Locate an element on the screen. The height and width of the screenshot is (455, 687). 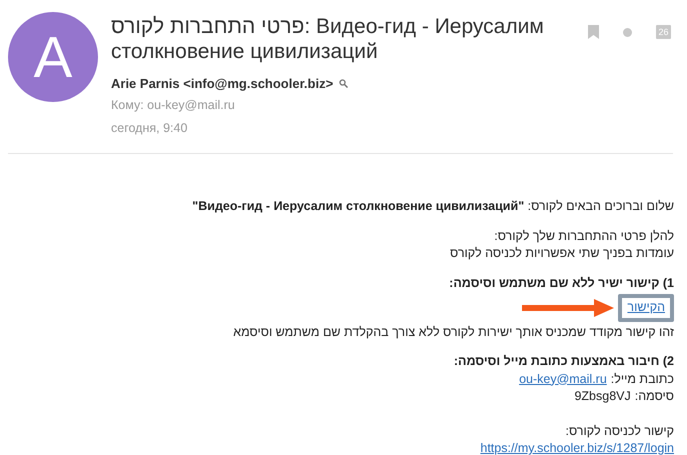
dot-icon is located at coordinates (627, 32).